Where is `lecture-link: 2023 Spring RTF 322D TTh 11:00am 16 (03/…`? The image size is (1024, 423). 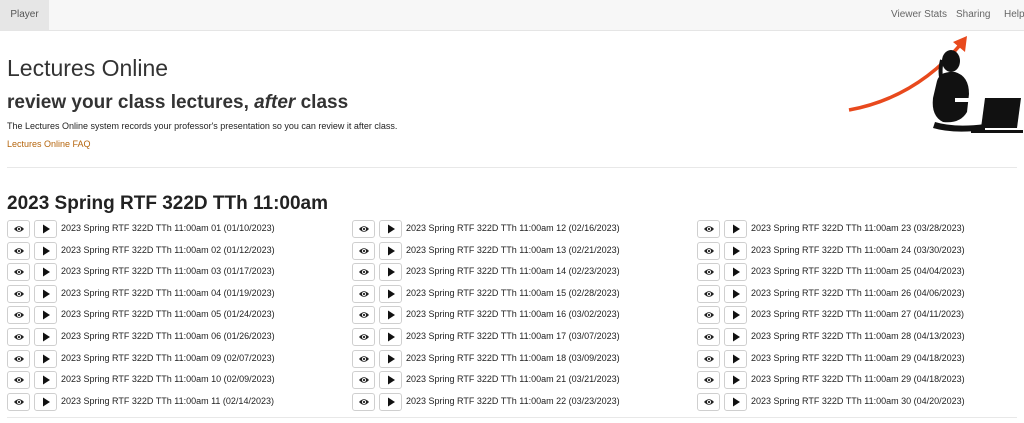 lecture-link: 2023 Spring RTF 322D TTh 11:00am 16 (03/… is located at coordinates (513, 314).